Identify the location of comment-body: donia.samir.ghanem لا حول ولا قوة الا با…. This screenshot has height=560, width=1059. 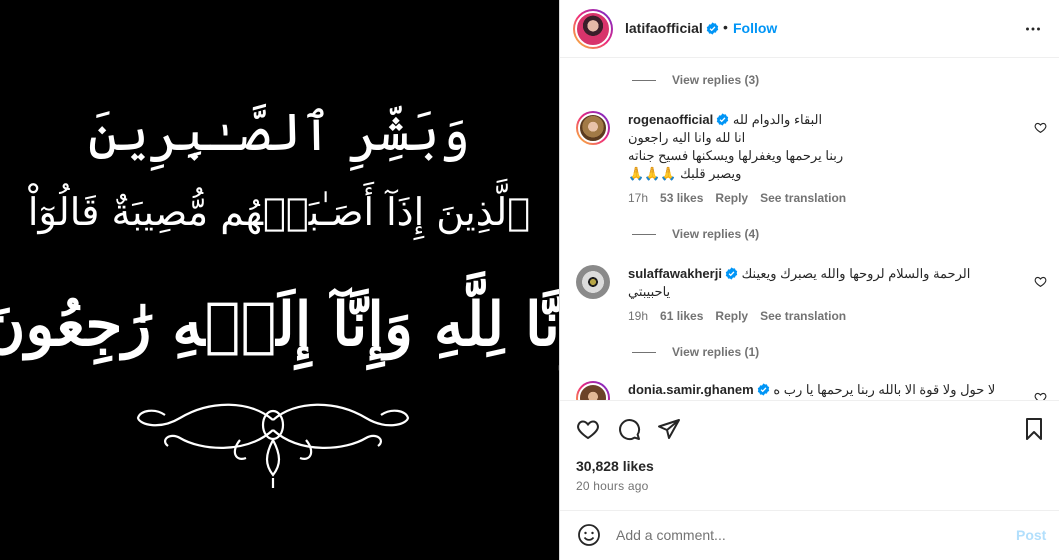
(823, 390).